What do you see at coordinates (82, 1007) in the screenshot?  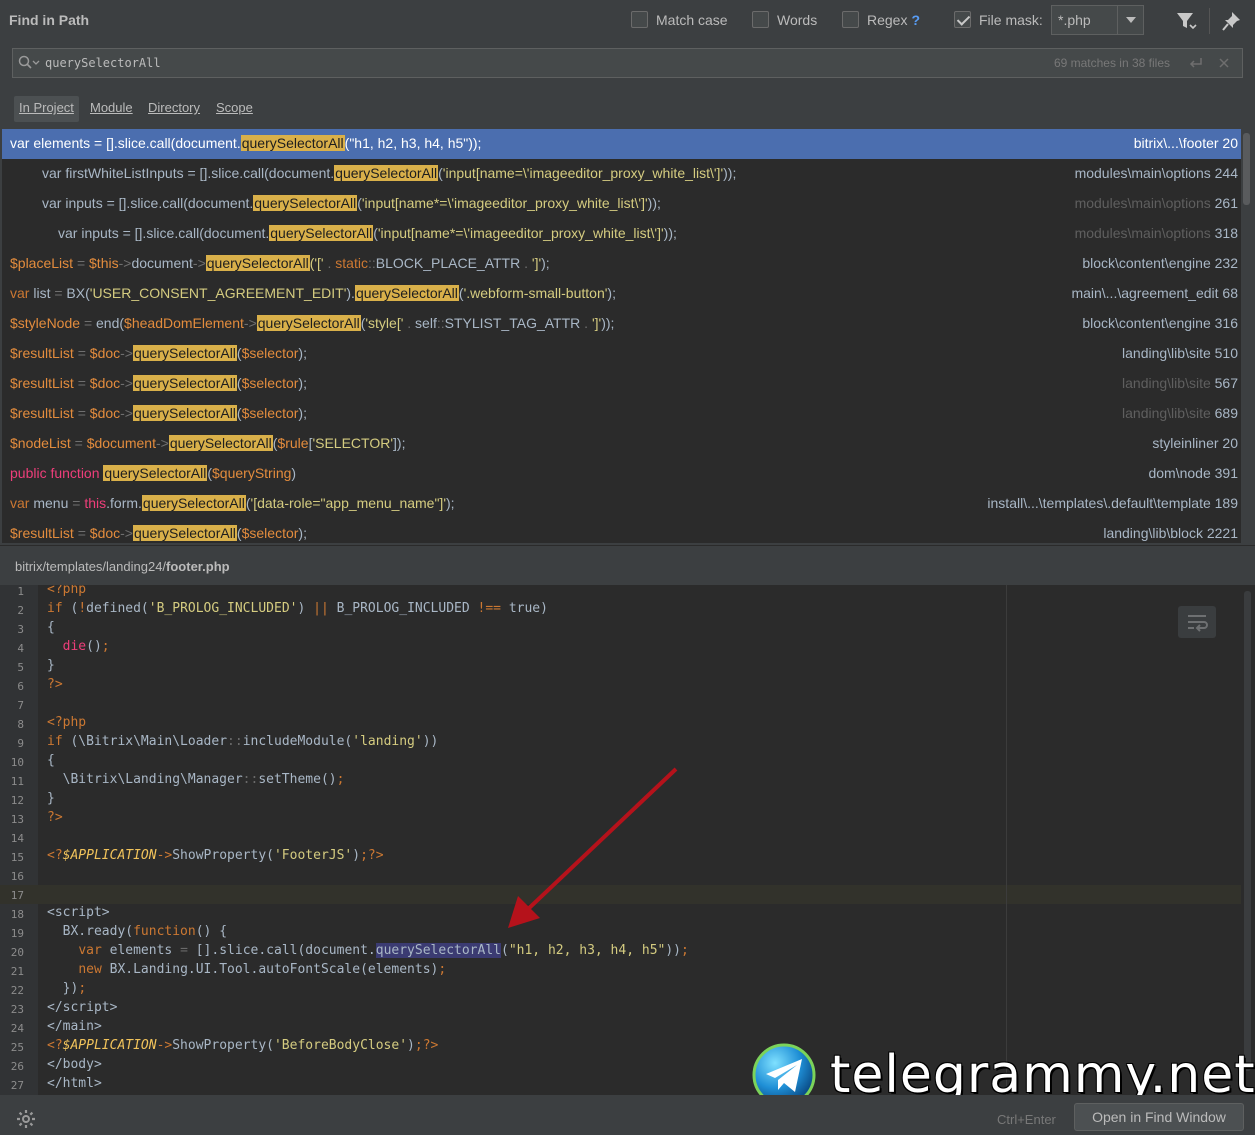 I see `code-line: </script>` at bounding box center [82, 1007].